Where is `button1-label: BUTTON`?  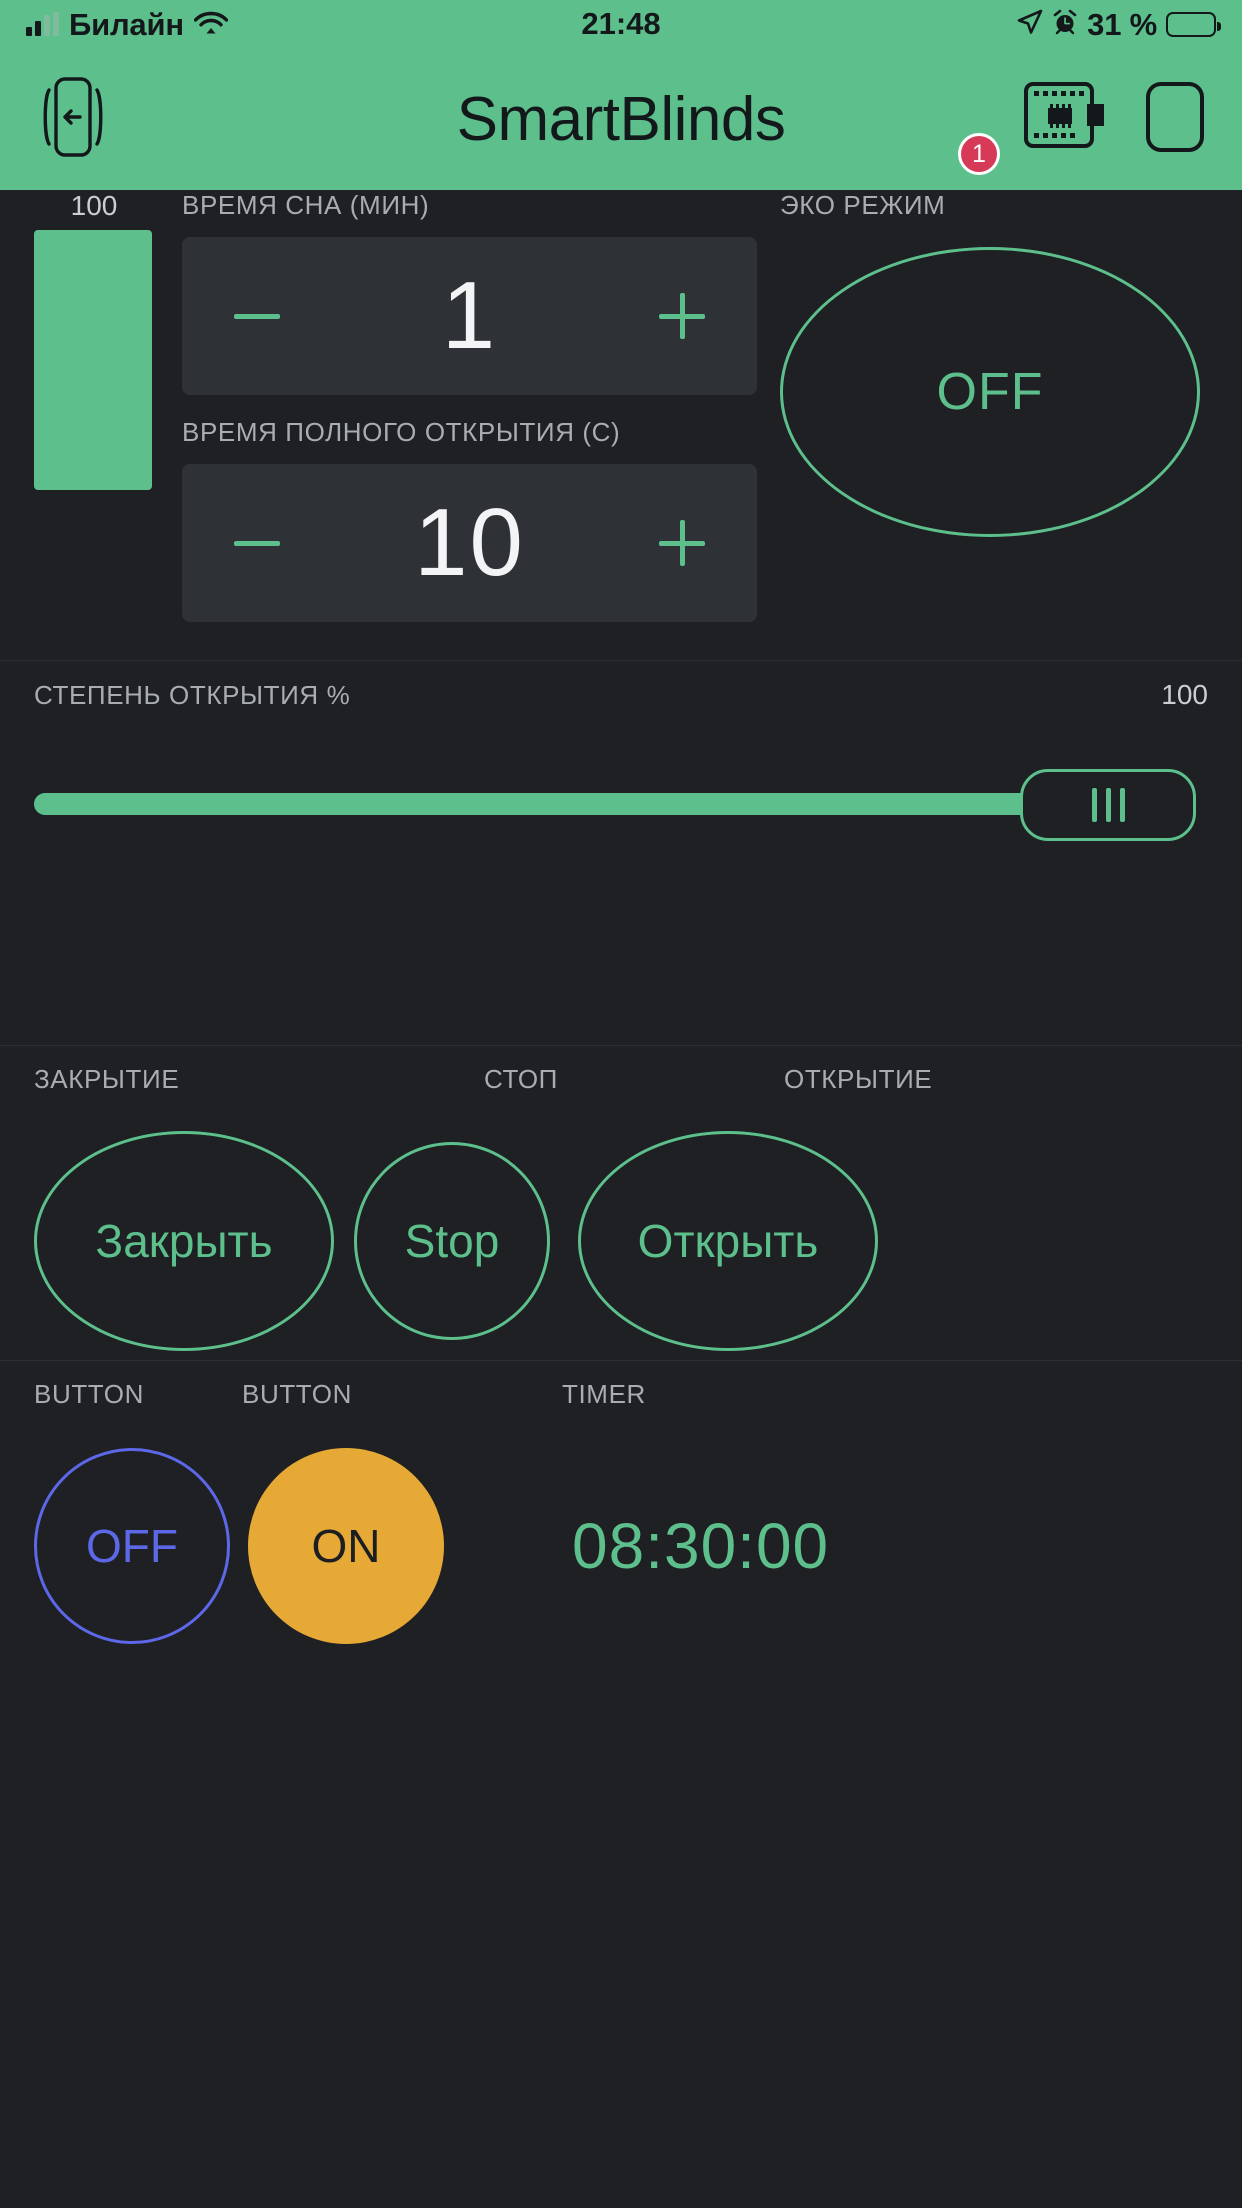
button1-label: BUTTON is located at coordinates (89, 1394).